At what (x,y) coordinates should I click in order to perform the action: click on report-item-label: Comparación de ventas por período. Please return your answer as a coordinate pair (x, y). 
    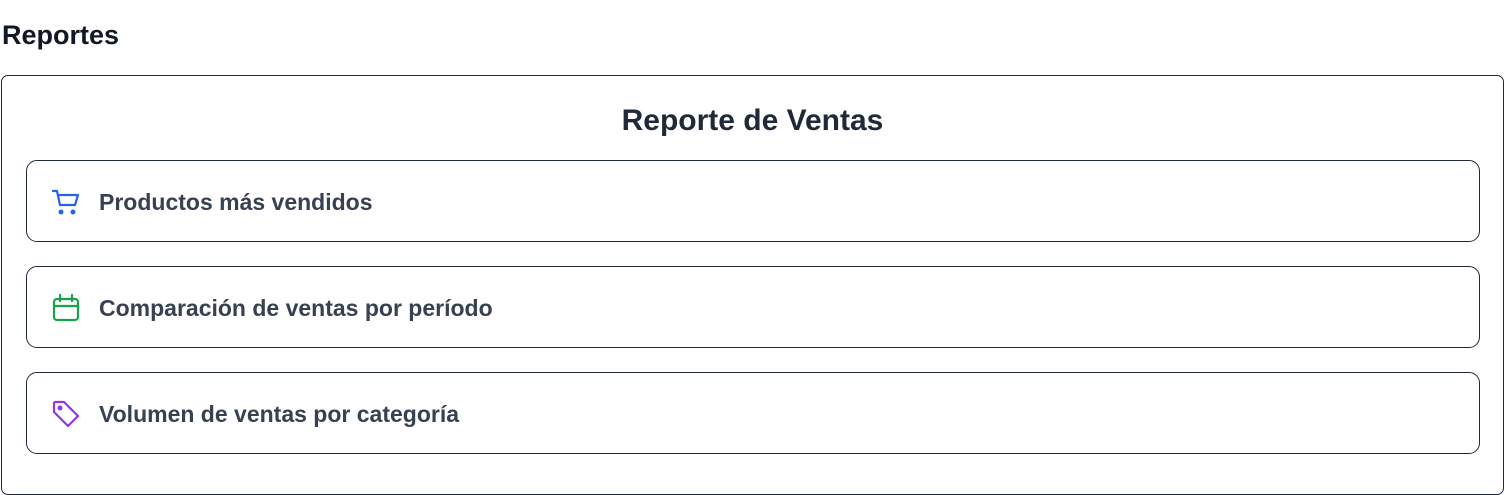
    Looking at the image, I should click on (296, 308).